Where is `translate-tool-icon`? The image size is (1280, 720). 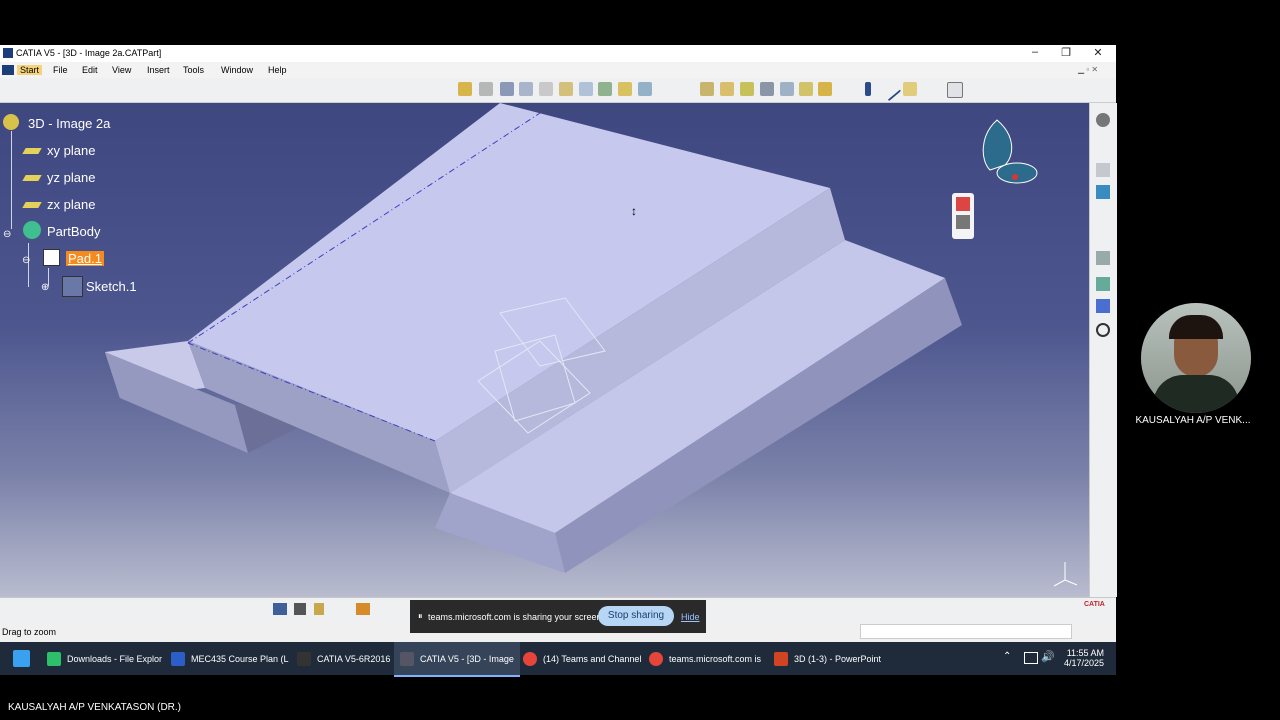
translate-tool-icon is located at coordinates (806, 89).